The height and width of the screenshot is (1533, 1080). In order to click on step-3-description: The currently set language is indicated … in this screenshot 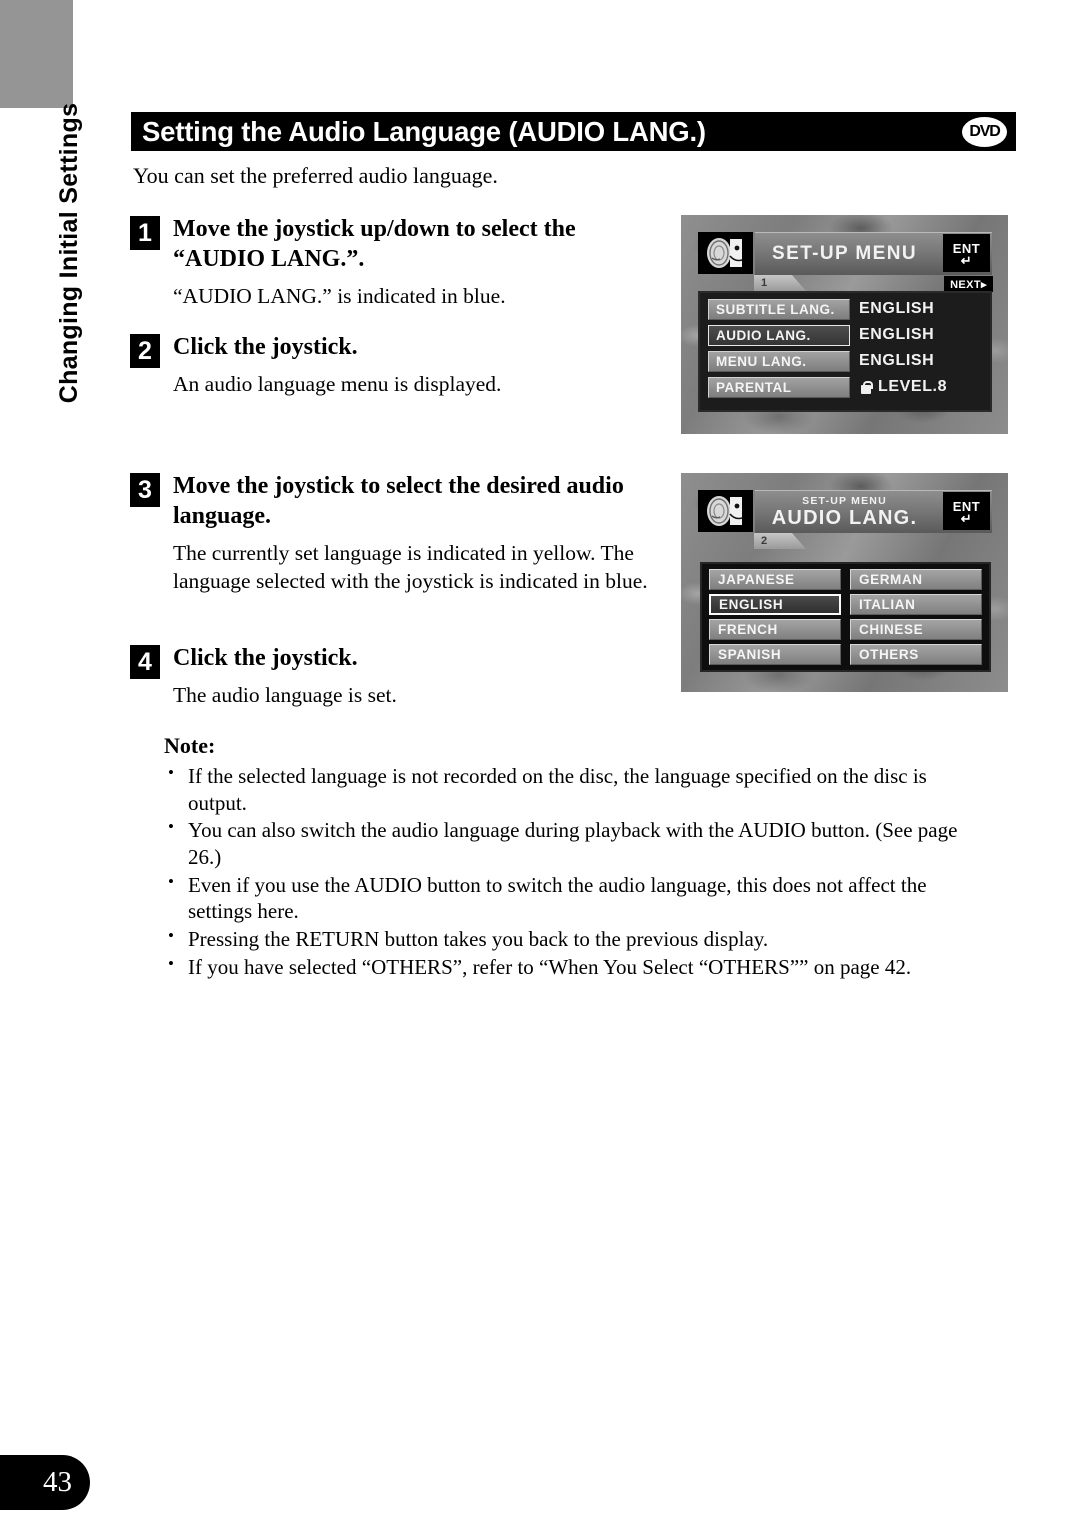, I will do `click(410, 567)`.